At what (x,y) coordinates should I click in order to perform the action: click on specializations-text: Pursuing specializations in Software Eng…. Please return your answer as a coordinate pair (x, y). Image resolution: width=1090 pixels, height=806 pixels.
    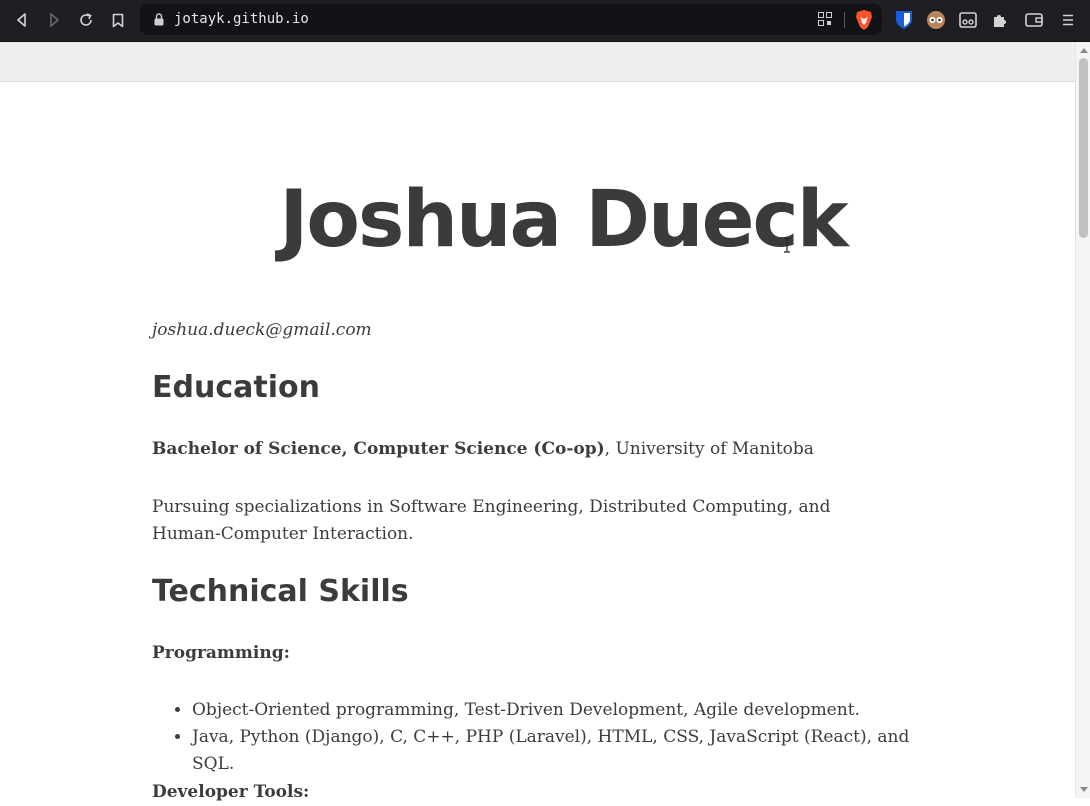
    Looking at the image, I should click on (491, 520).